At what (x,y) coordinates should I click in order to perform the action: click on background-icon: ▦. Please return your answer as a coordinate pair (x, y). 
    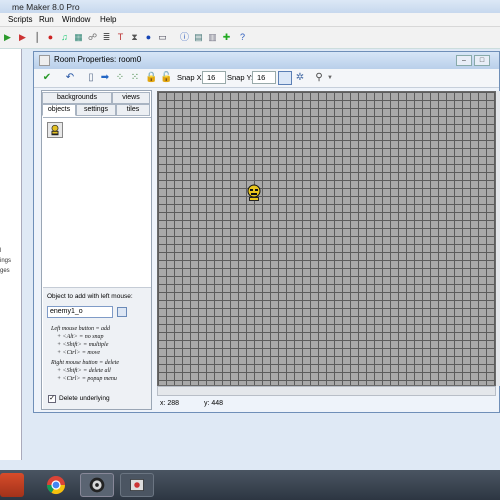
    Looking at the image, I should click on (78, 37).